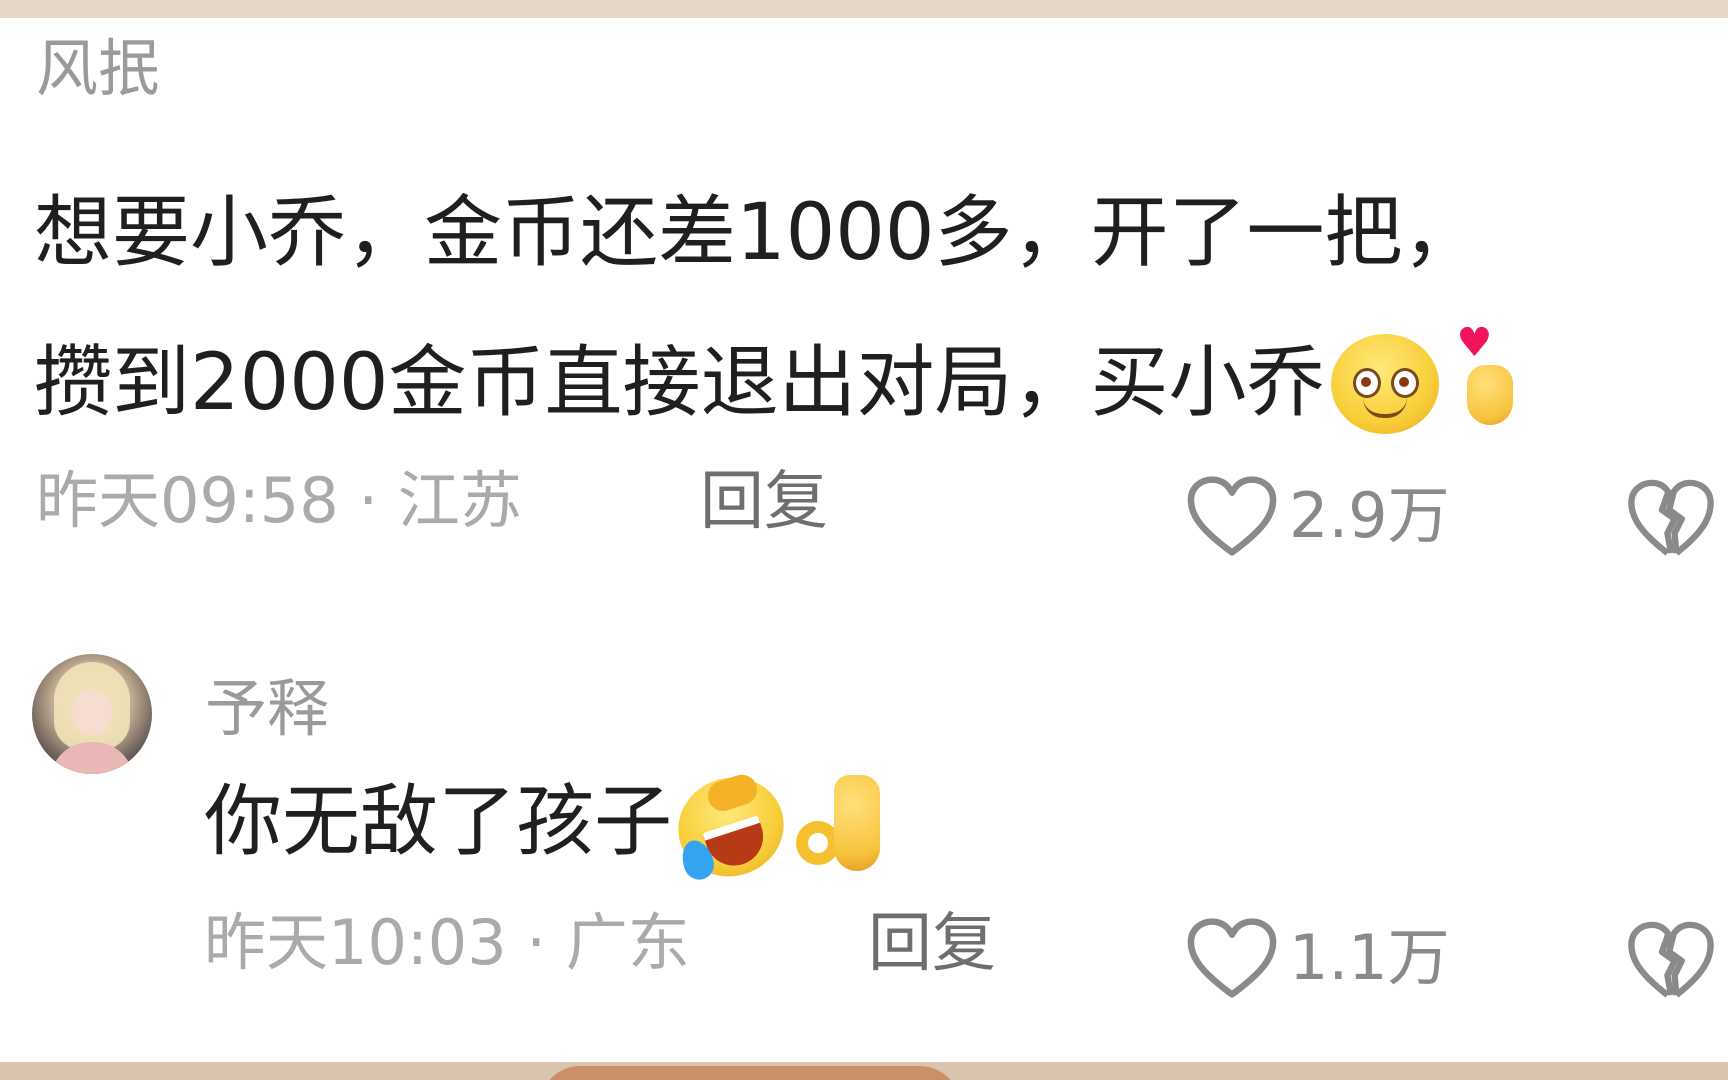 Image resolution: width=1728 pixels, height=1080 pixels. I want to click on comment-text-line-1: 你无敌了孩子, so click(545, 826).